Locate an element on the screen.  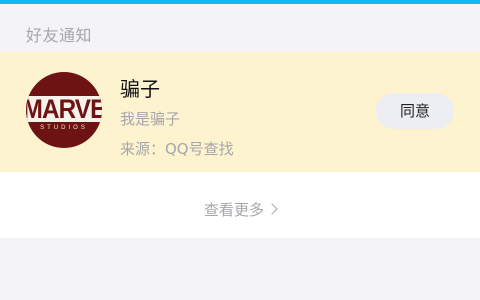
verification-message: 我是骗子 is located at coordinates (150, 119).